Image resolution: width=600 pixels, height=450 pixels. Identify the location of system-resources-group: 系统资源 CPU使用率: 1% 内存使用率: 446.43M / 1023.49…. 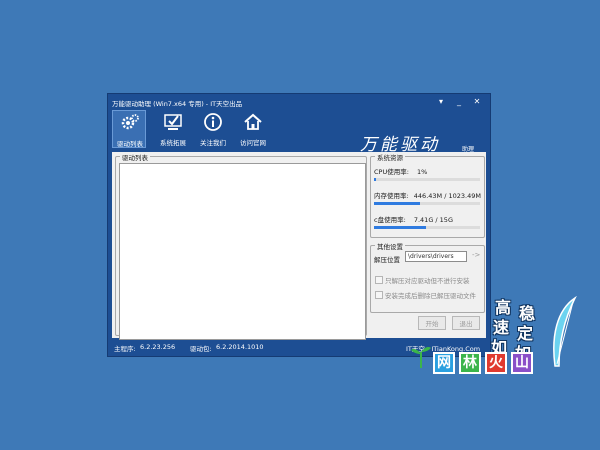
(427, 195).